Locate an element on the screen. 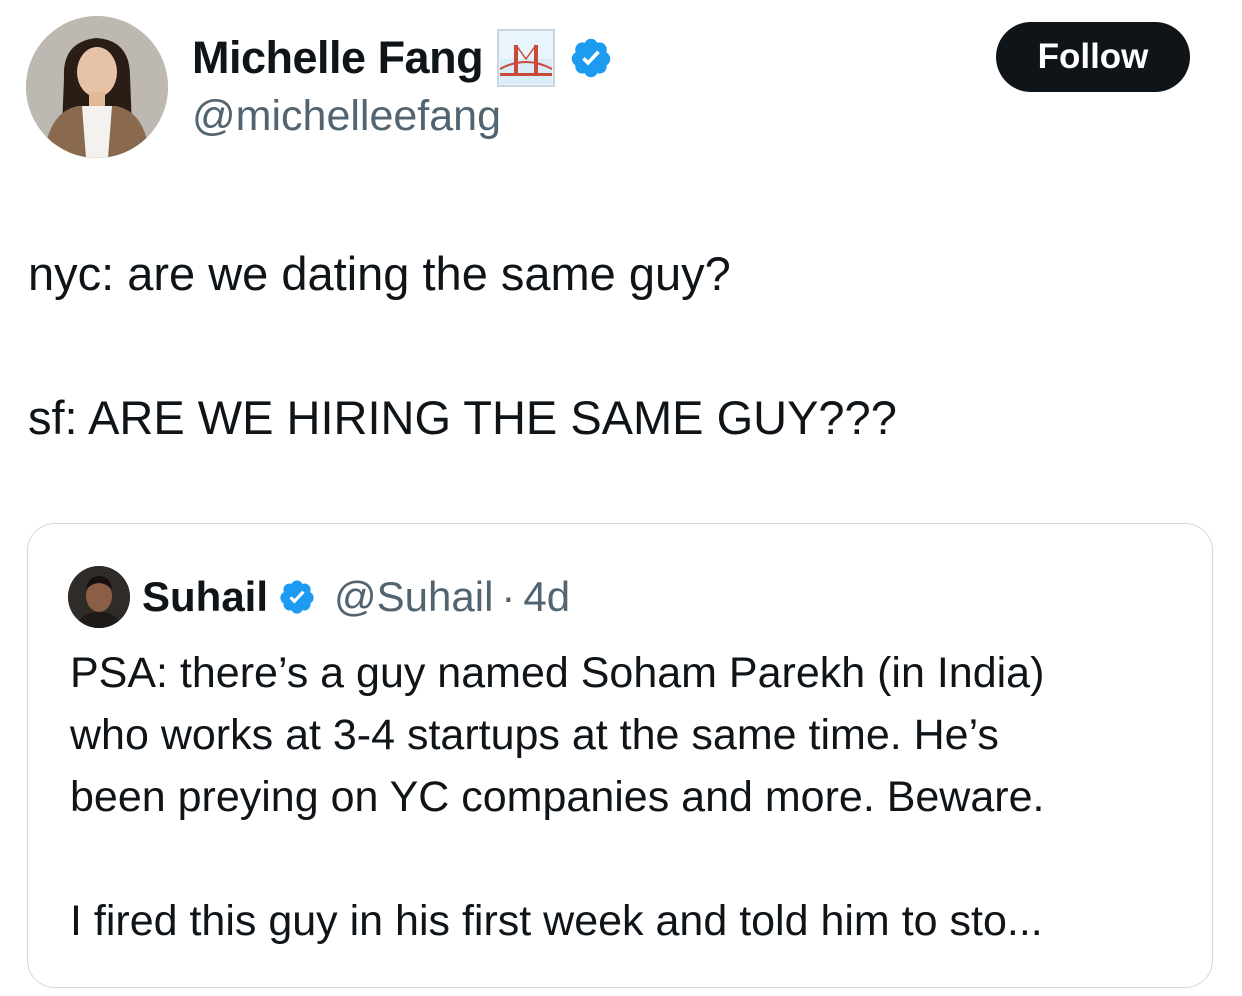  author-avatar is located at coordinates (97, 87).